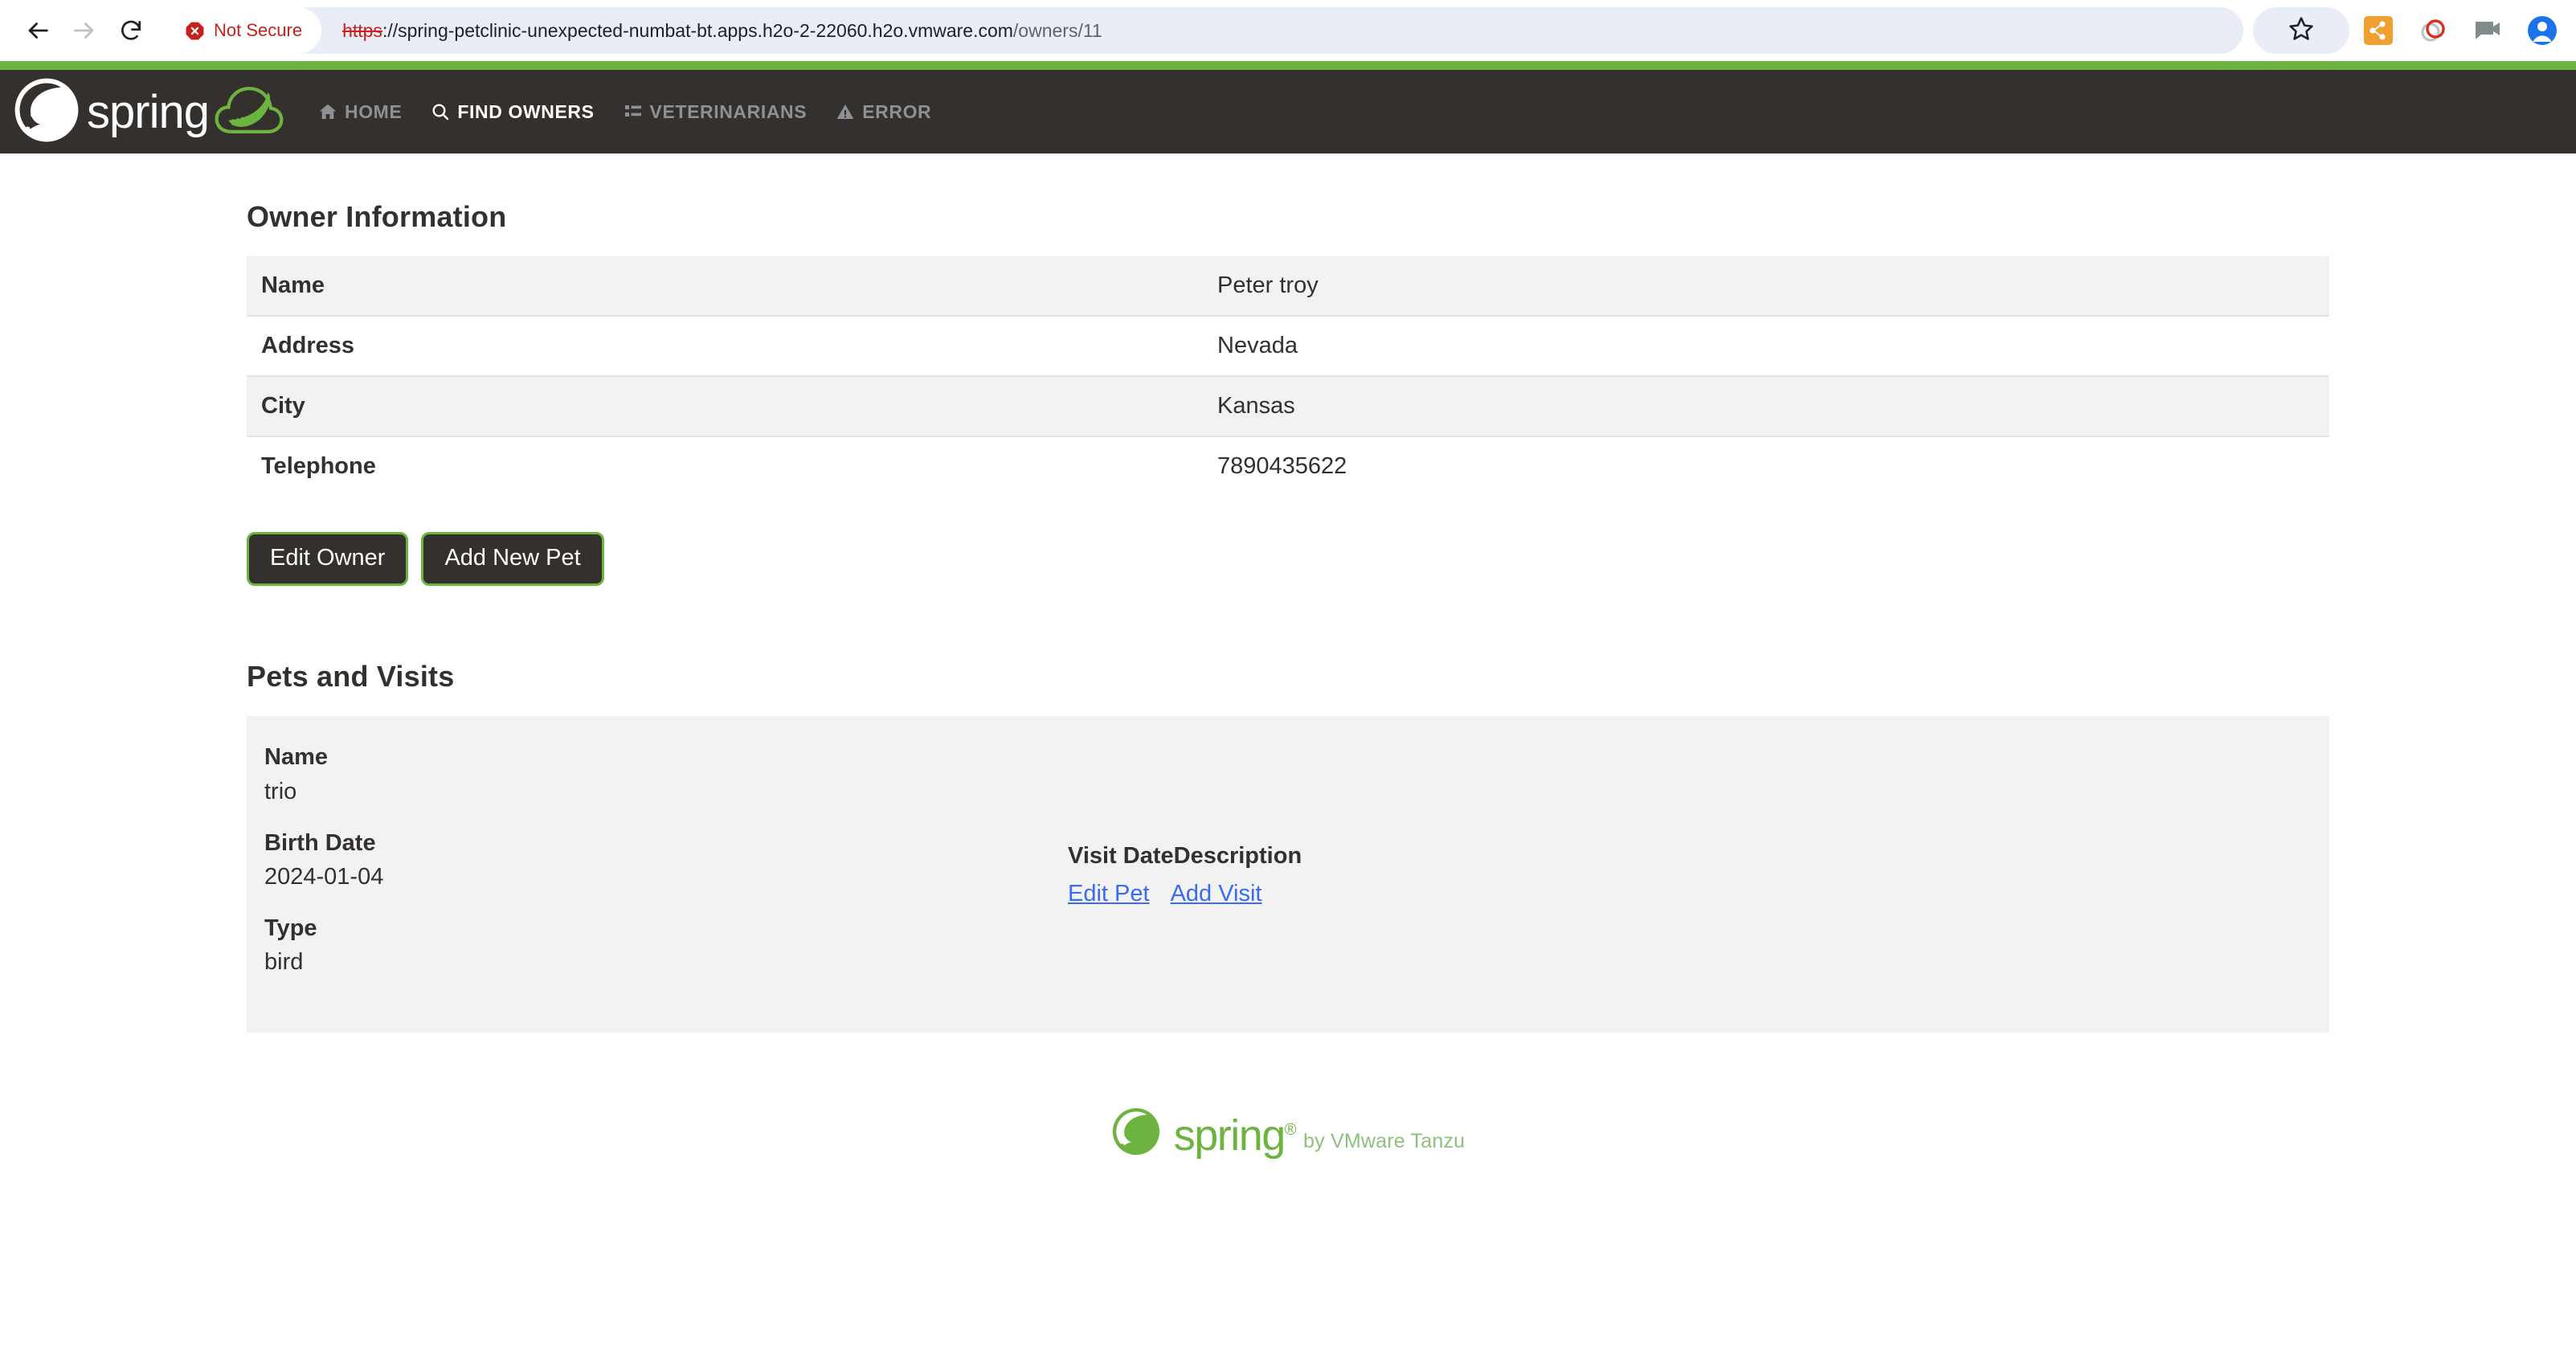  I want to click on spring-leaf-logo-icon, so click(46, 112).